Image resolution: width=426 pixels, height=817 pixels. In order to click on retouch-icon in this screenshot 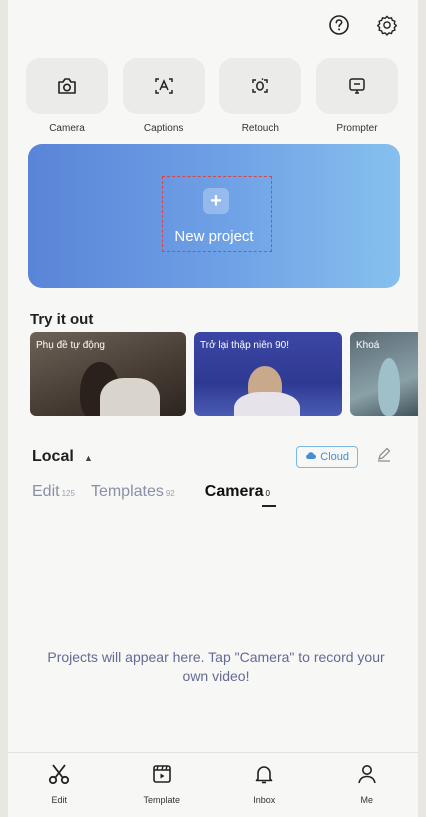, I will do `click(260, 86)`.